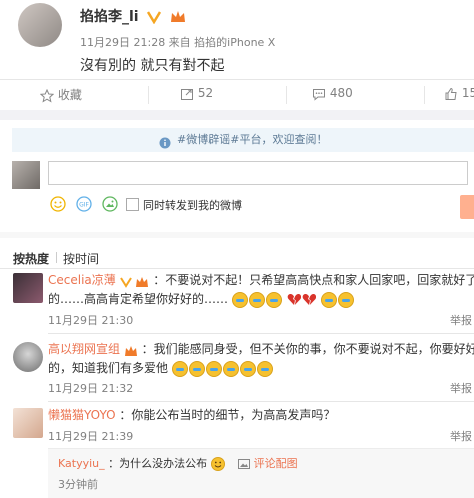 This screenshot has height=498, width=474. I want to click on comment-input, so click(258, 173).